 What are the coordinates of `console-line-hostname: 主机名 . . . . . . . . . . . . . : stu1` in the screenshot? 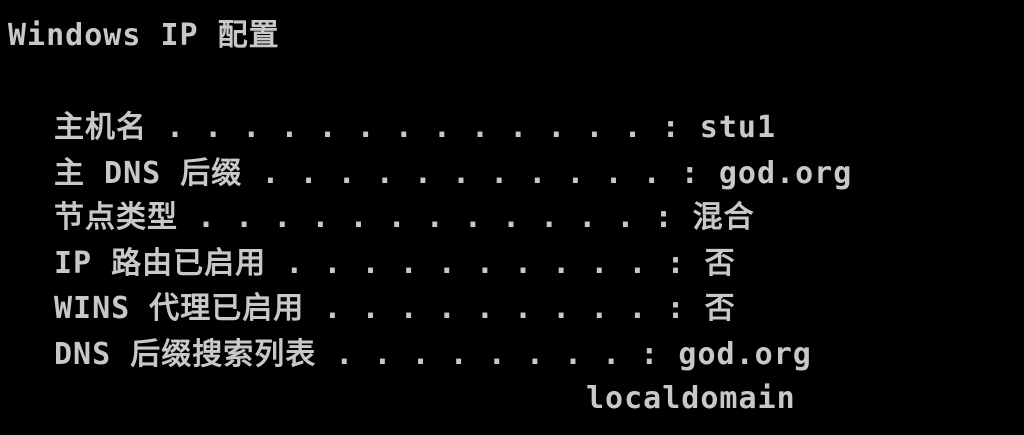 It's located at (415, 127).